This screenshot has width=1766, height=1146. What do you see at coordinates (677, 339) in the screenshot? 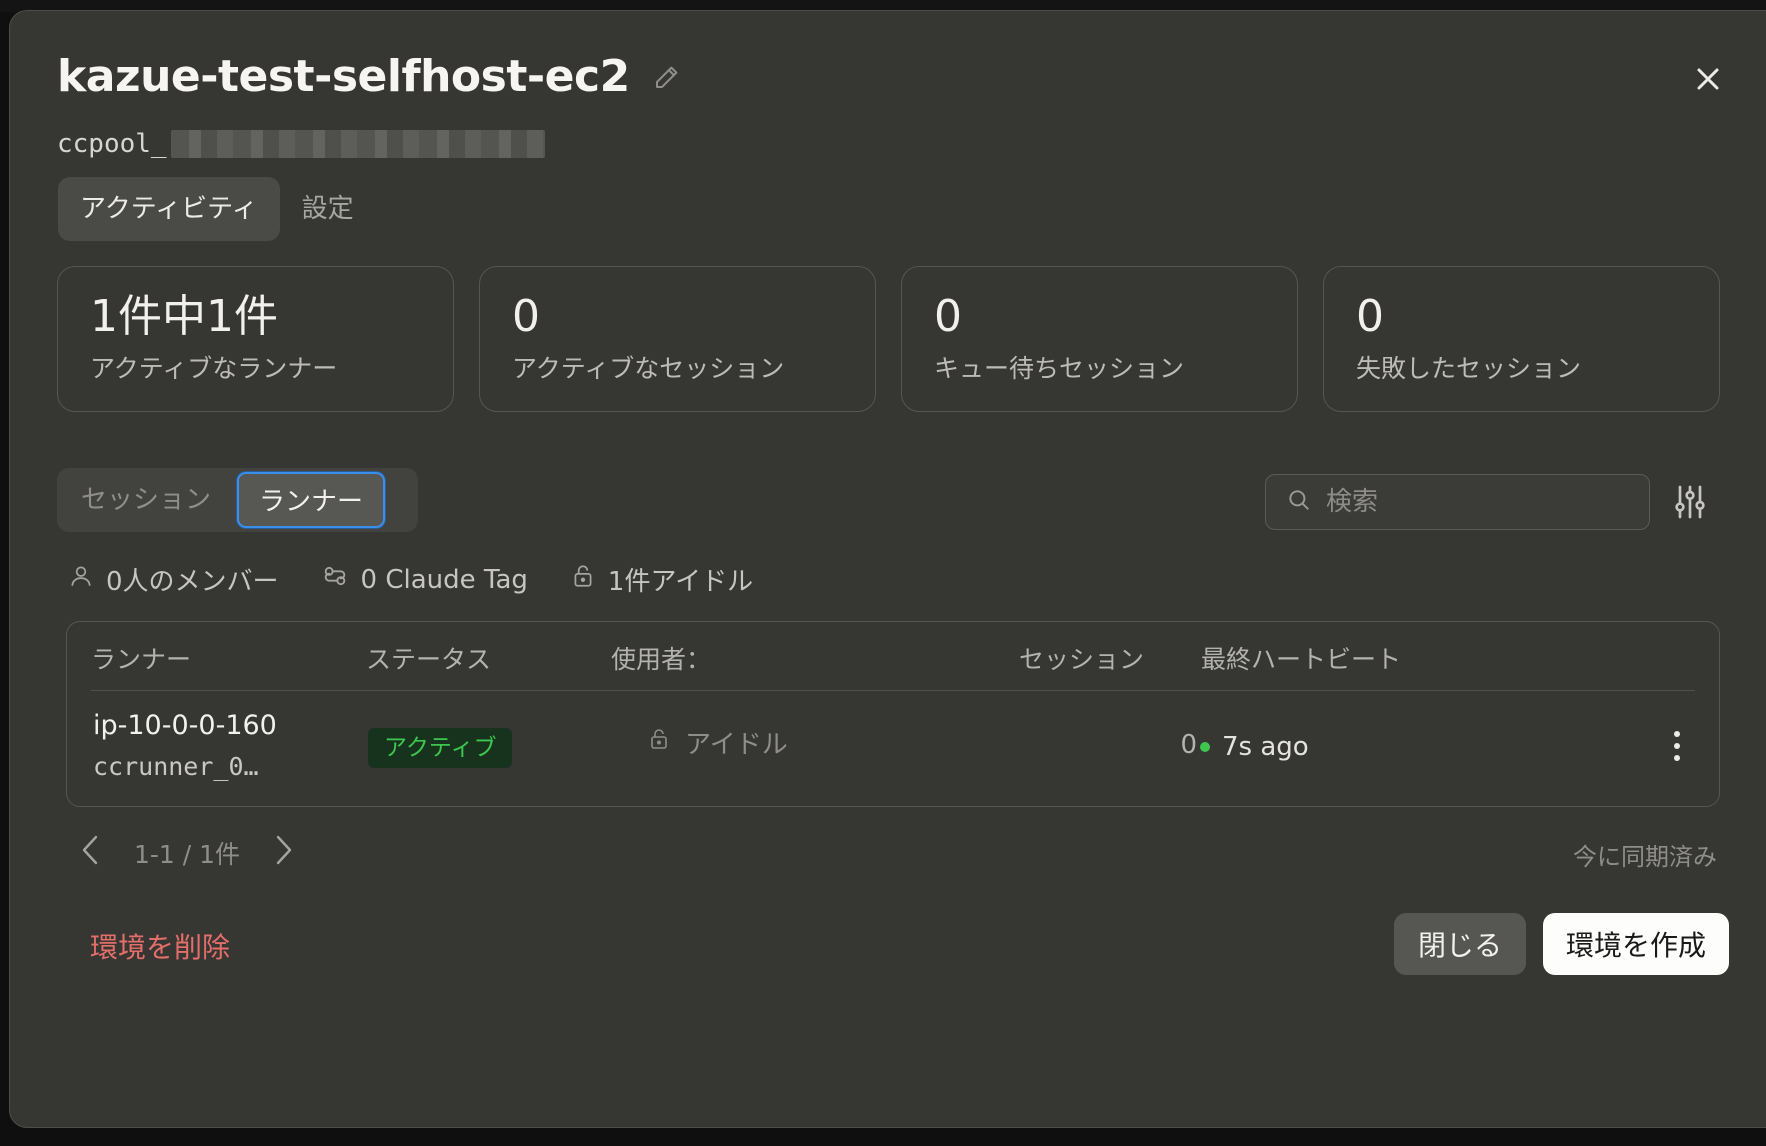
I see `stat-card-active-sessions: 0 アクティブなセッション` at bounding box center [677, 339].